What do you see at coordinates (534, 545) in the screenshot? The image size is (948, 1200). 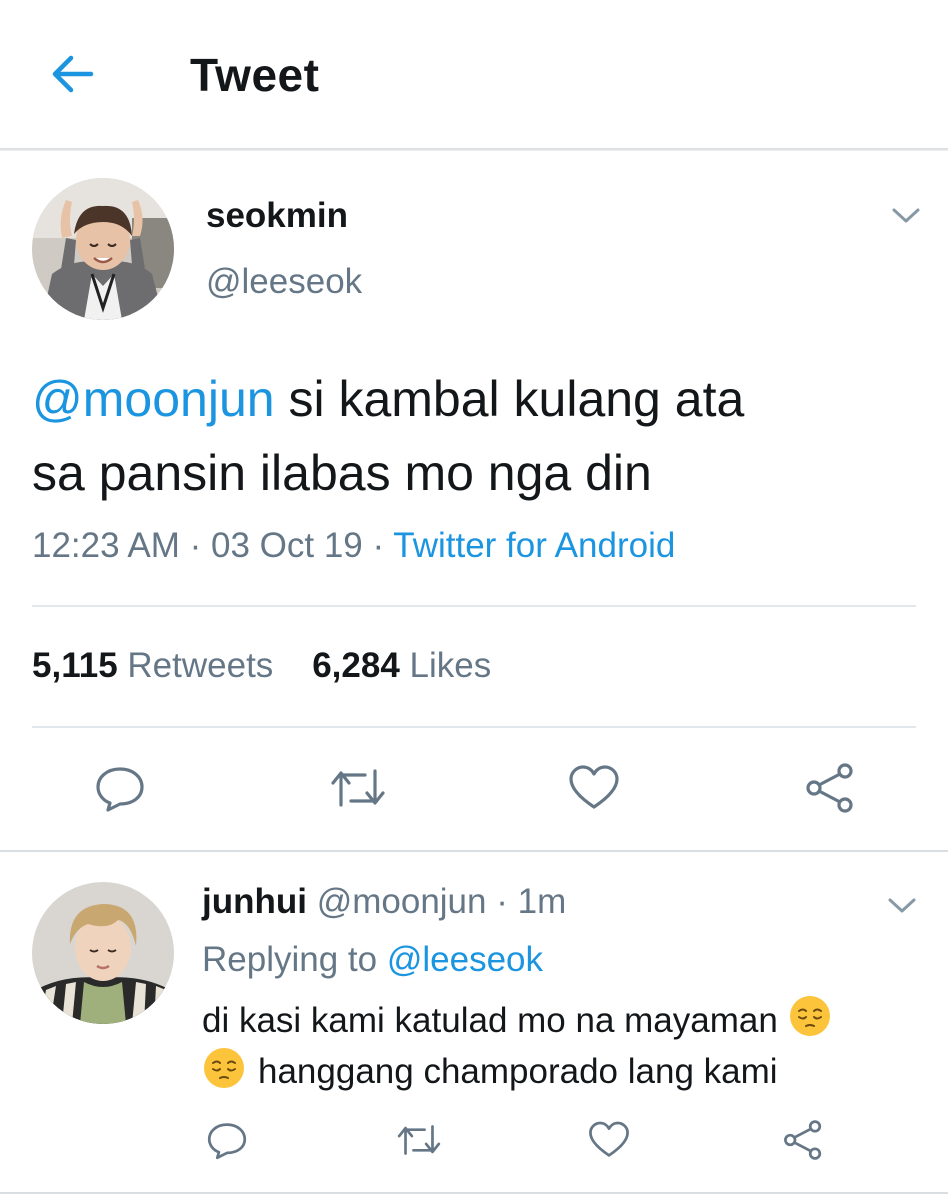 I see `tweet-source-link: Twitter for Android` at bounding box center [534, 545].